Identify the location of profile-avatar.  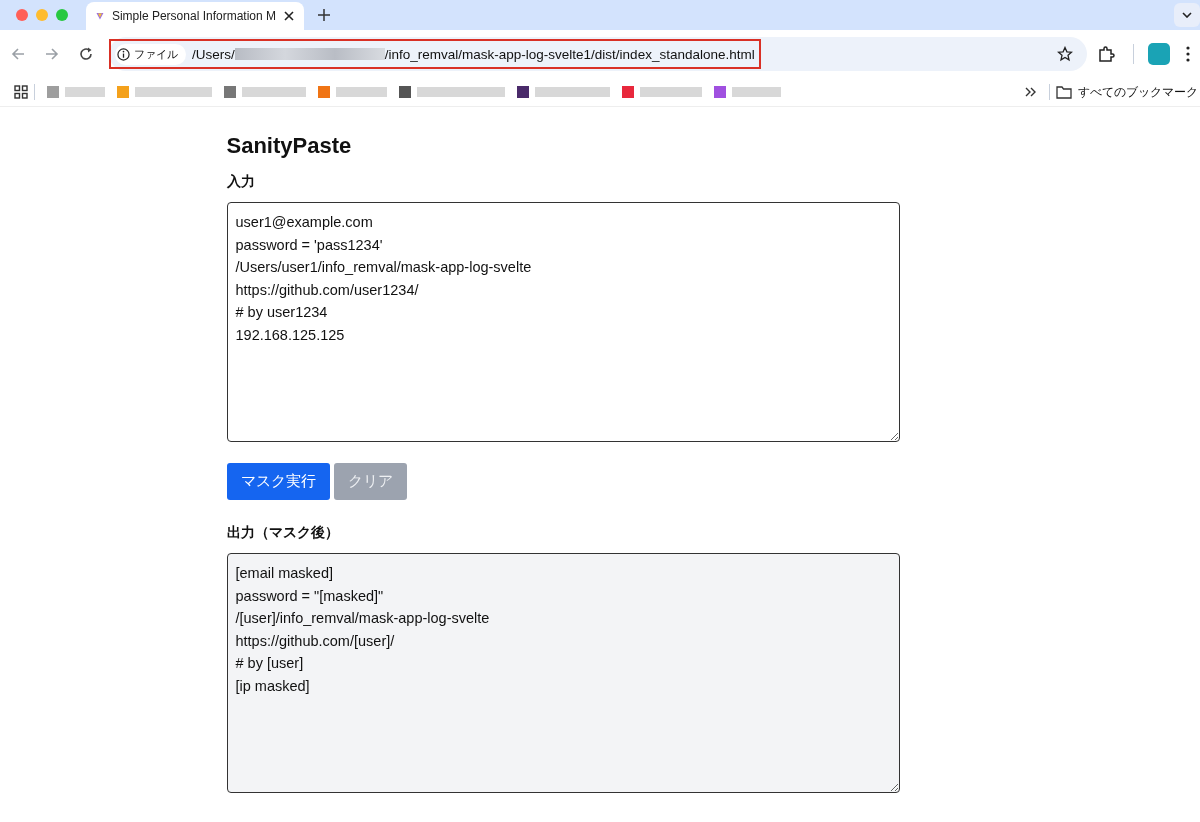
(1159, 54).